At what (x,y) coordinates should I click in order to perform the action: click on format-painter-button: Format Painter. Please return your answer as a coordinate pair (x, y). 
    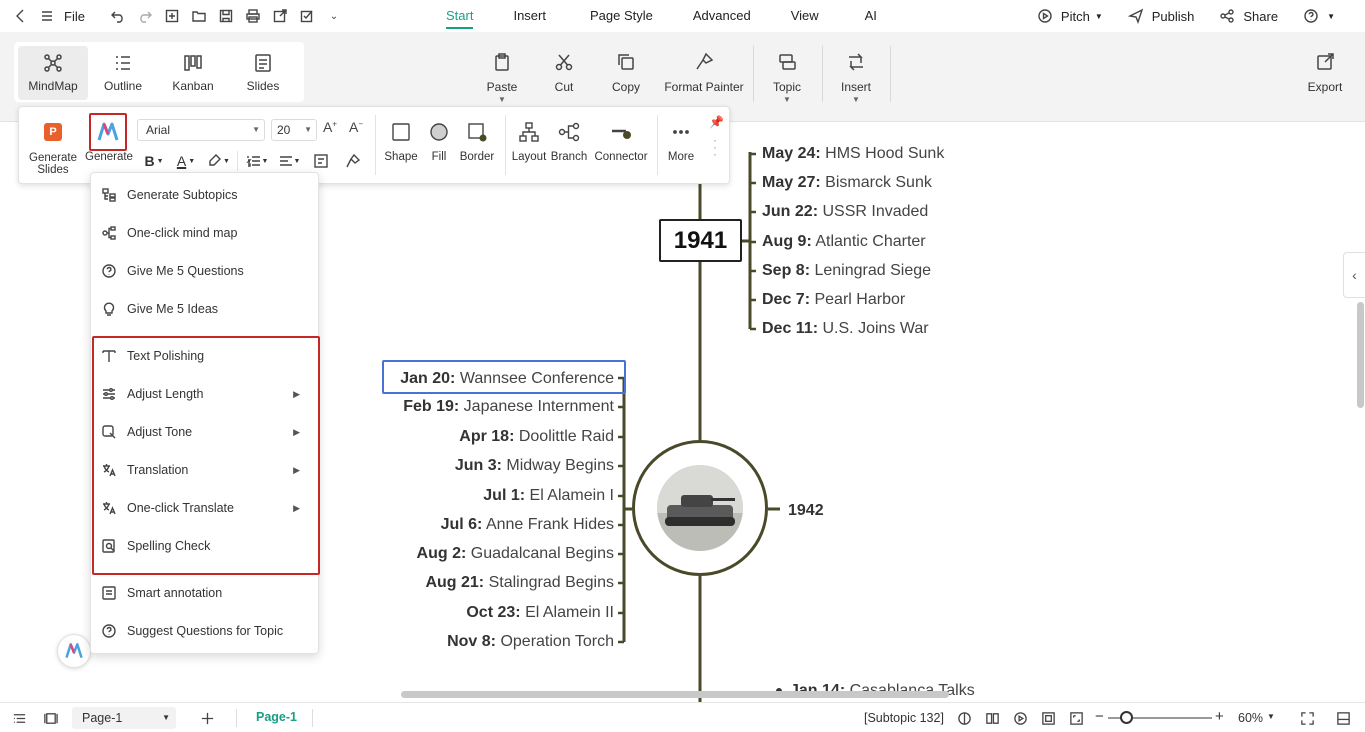
    Looking at the image, I should click on (704, 73).